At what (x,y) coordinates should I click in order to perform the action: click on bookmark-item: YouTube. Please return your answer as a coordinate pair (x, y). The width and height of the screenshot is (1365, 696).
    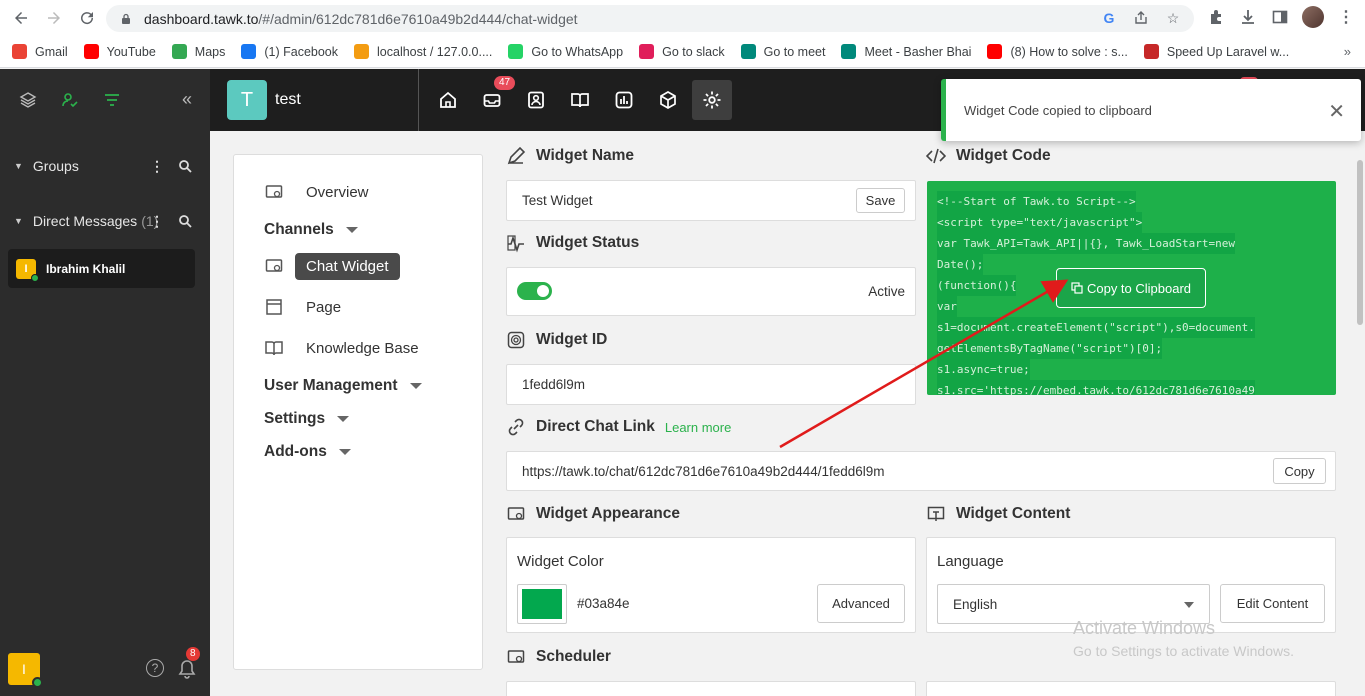
    Looking at the image, I should click on (119, 51).